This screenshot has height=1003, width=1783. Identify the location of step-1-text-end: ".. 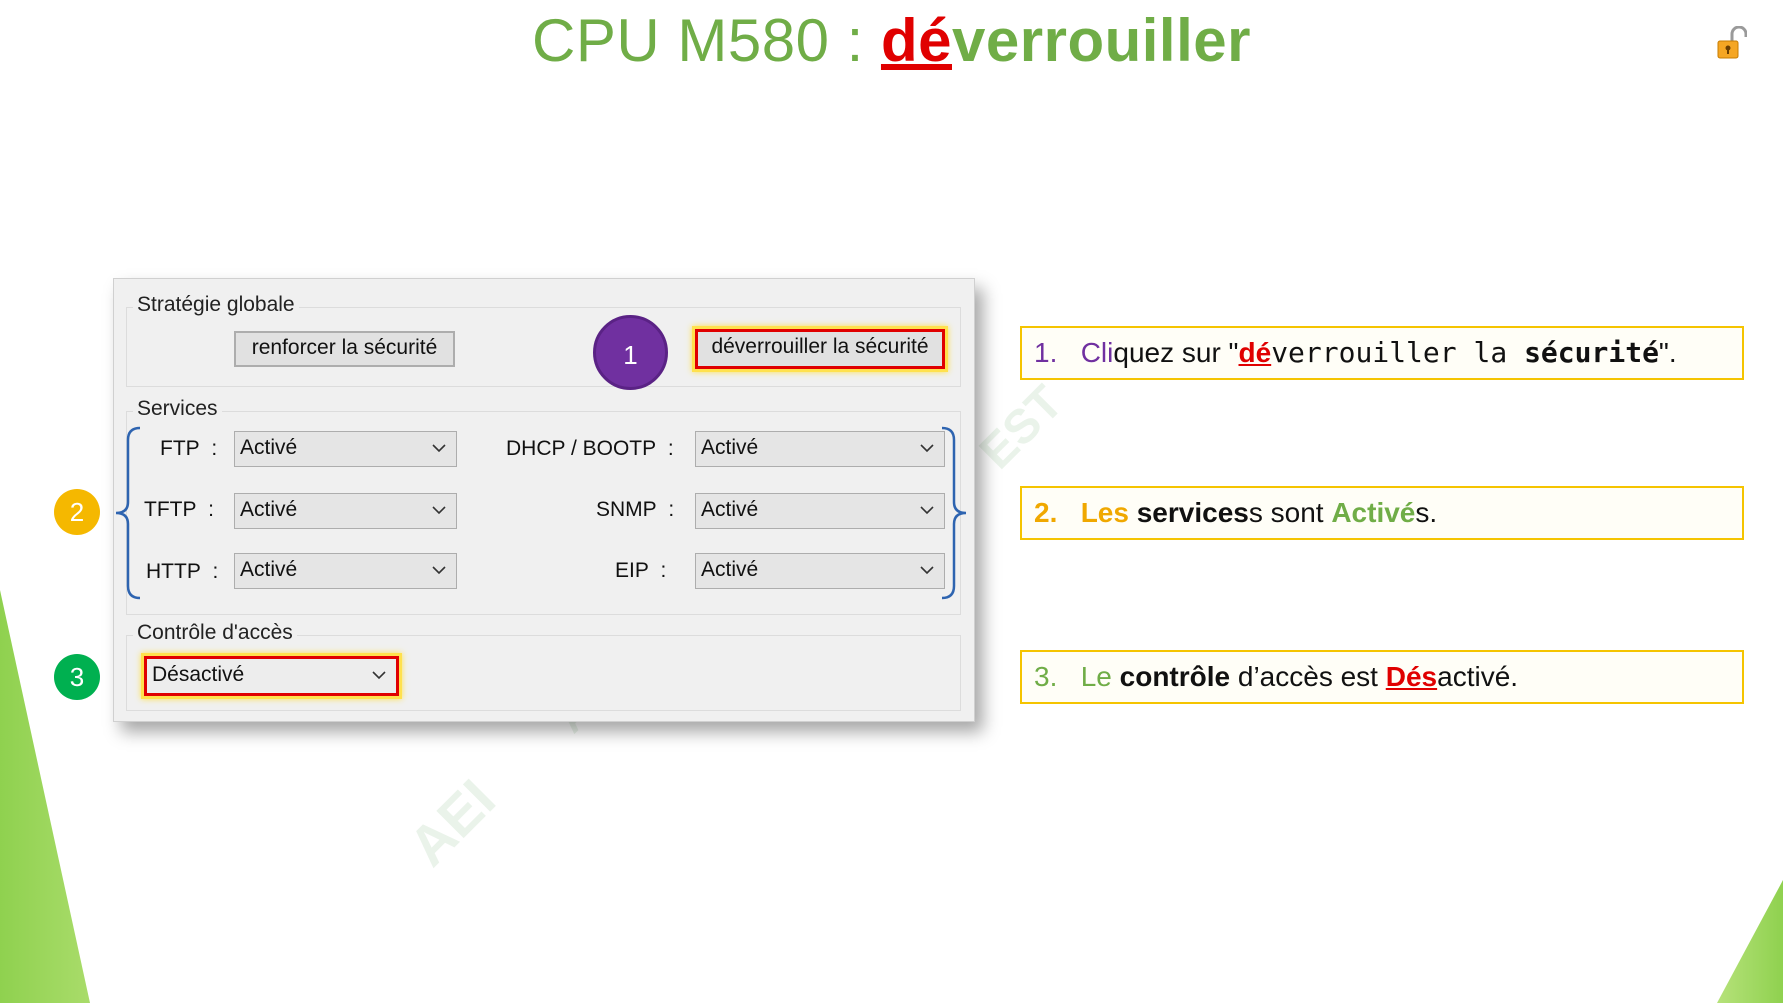
(1667, 352).